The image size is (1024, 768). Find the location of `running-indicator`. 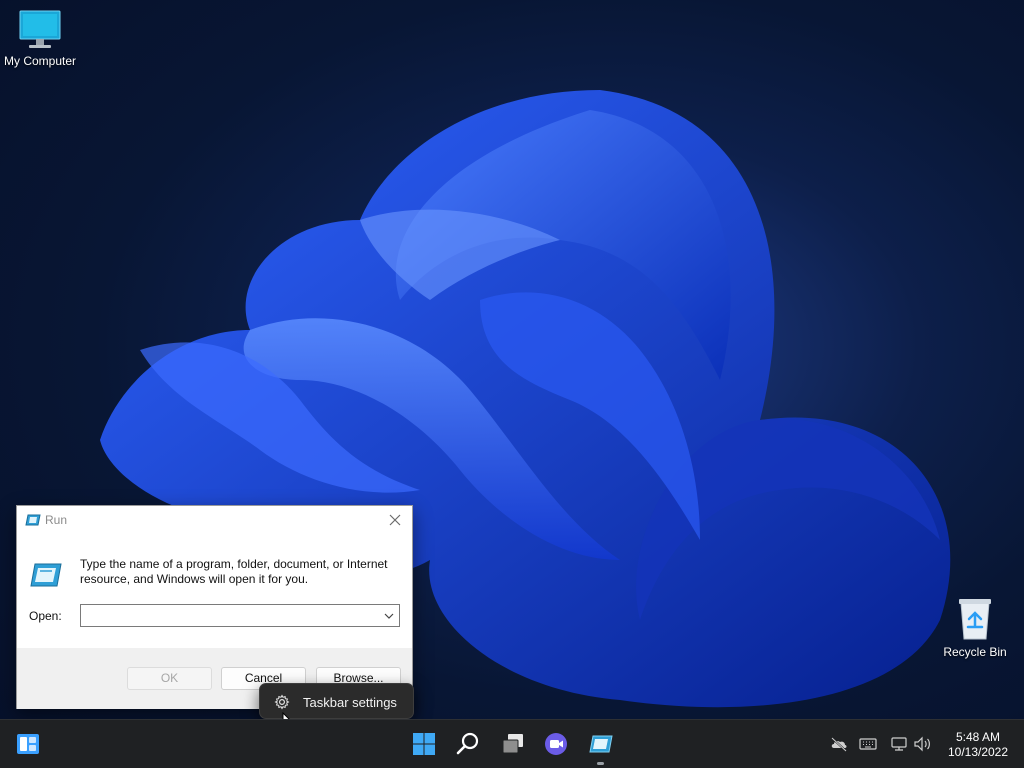

running-indicator is located at coordinates (600, 763).